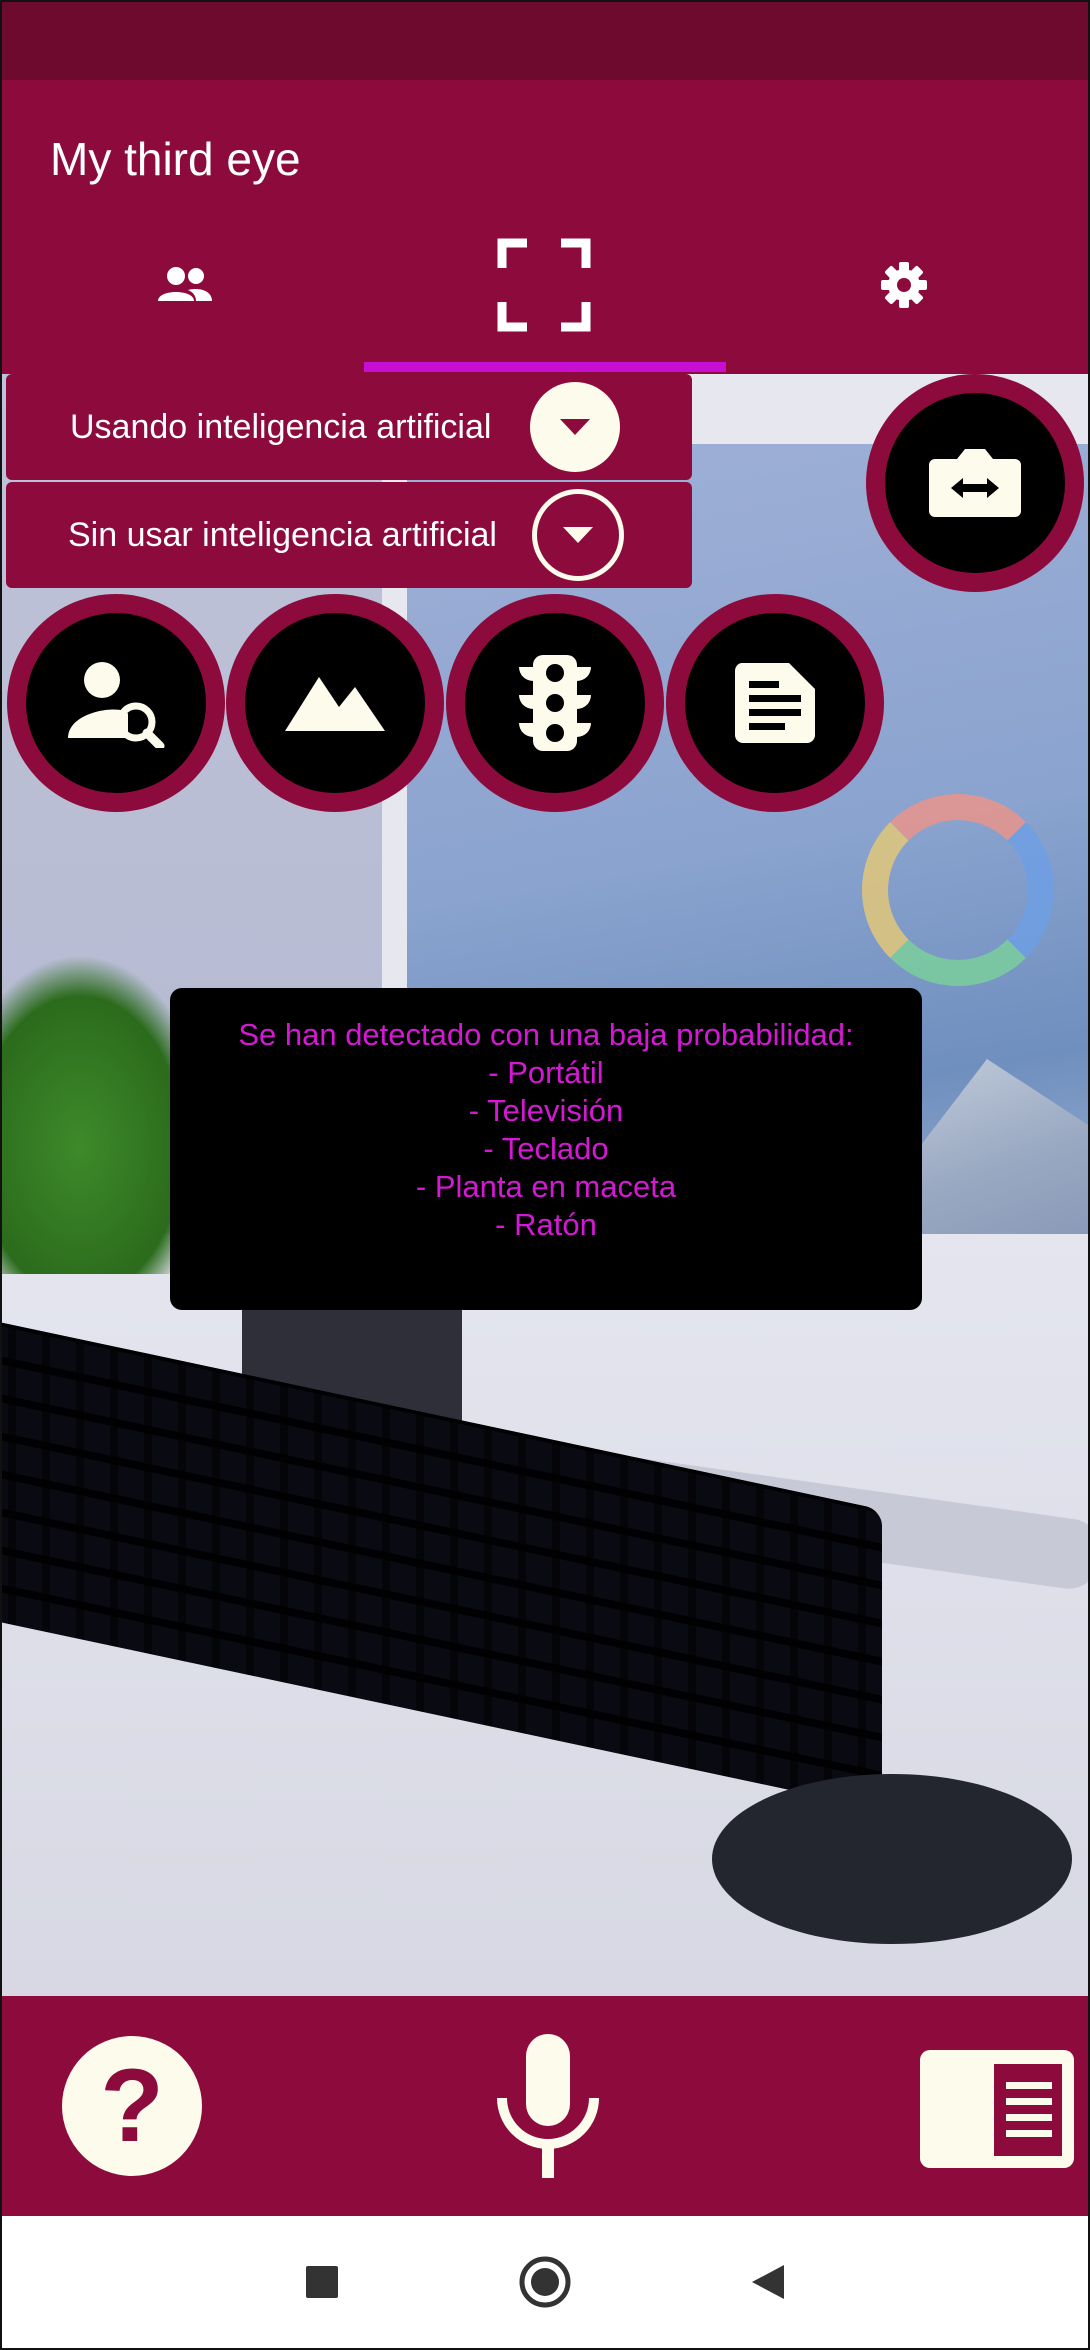 The width and height of the screenshot is (1090, 2350). I want to click on bottom-action-bar: ?, so click(545, 2106).